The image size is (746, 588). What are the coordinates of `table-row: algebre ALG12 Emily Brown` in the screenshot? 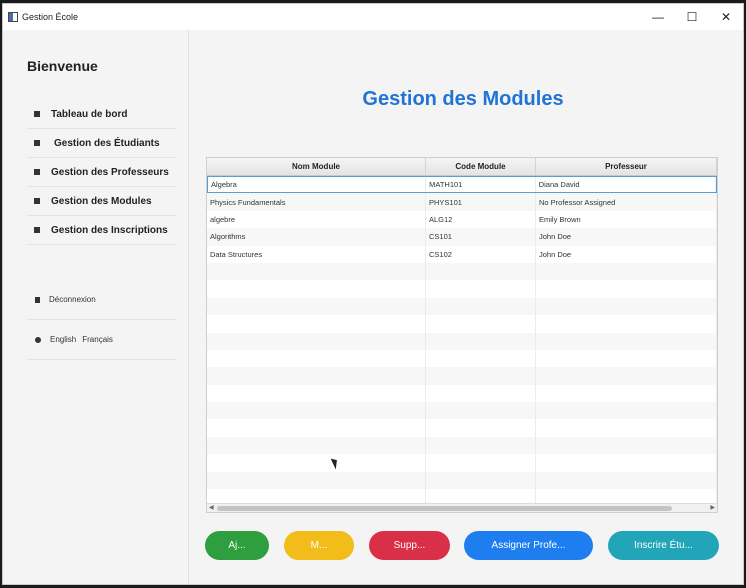 It's located at (462, 219).